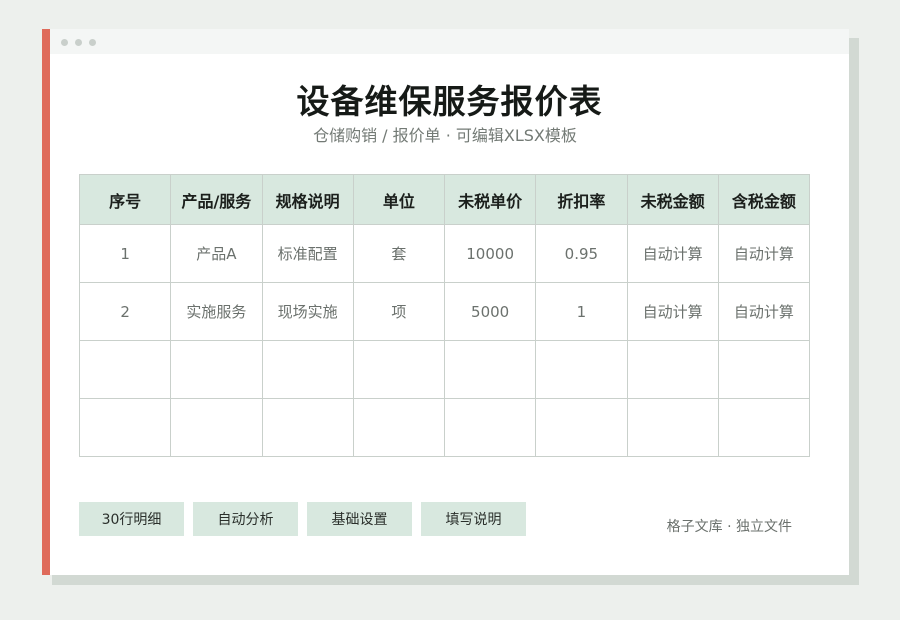  I want to click on window-titlebar, so click(449, 41).